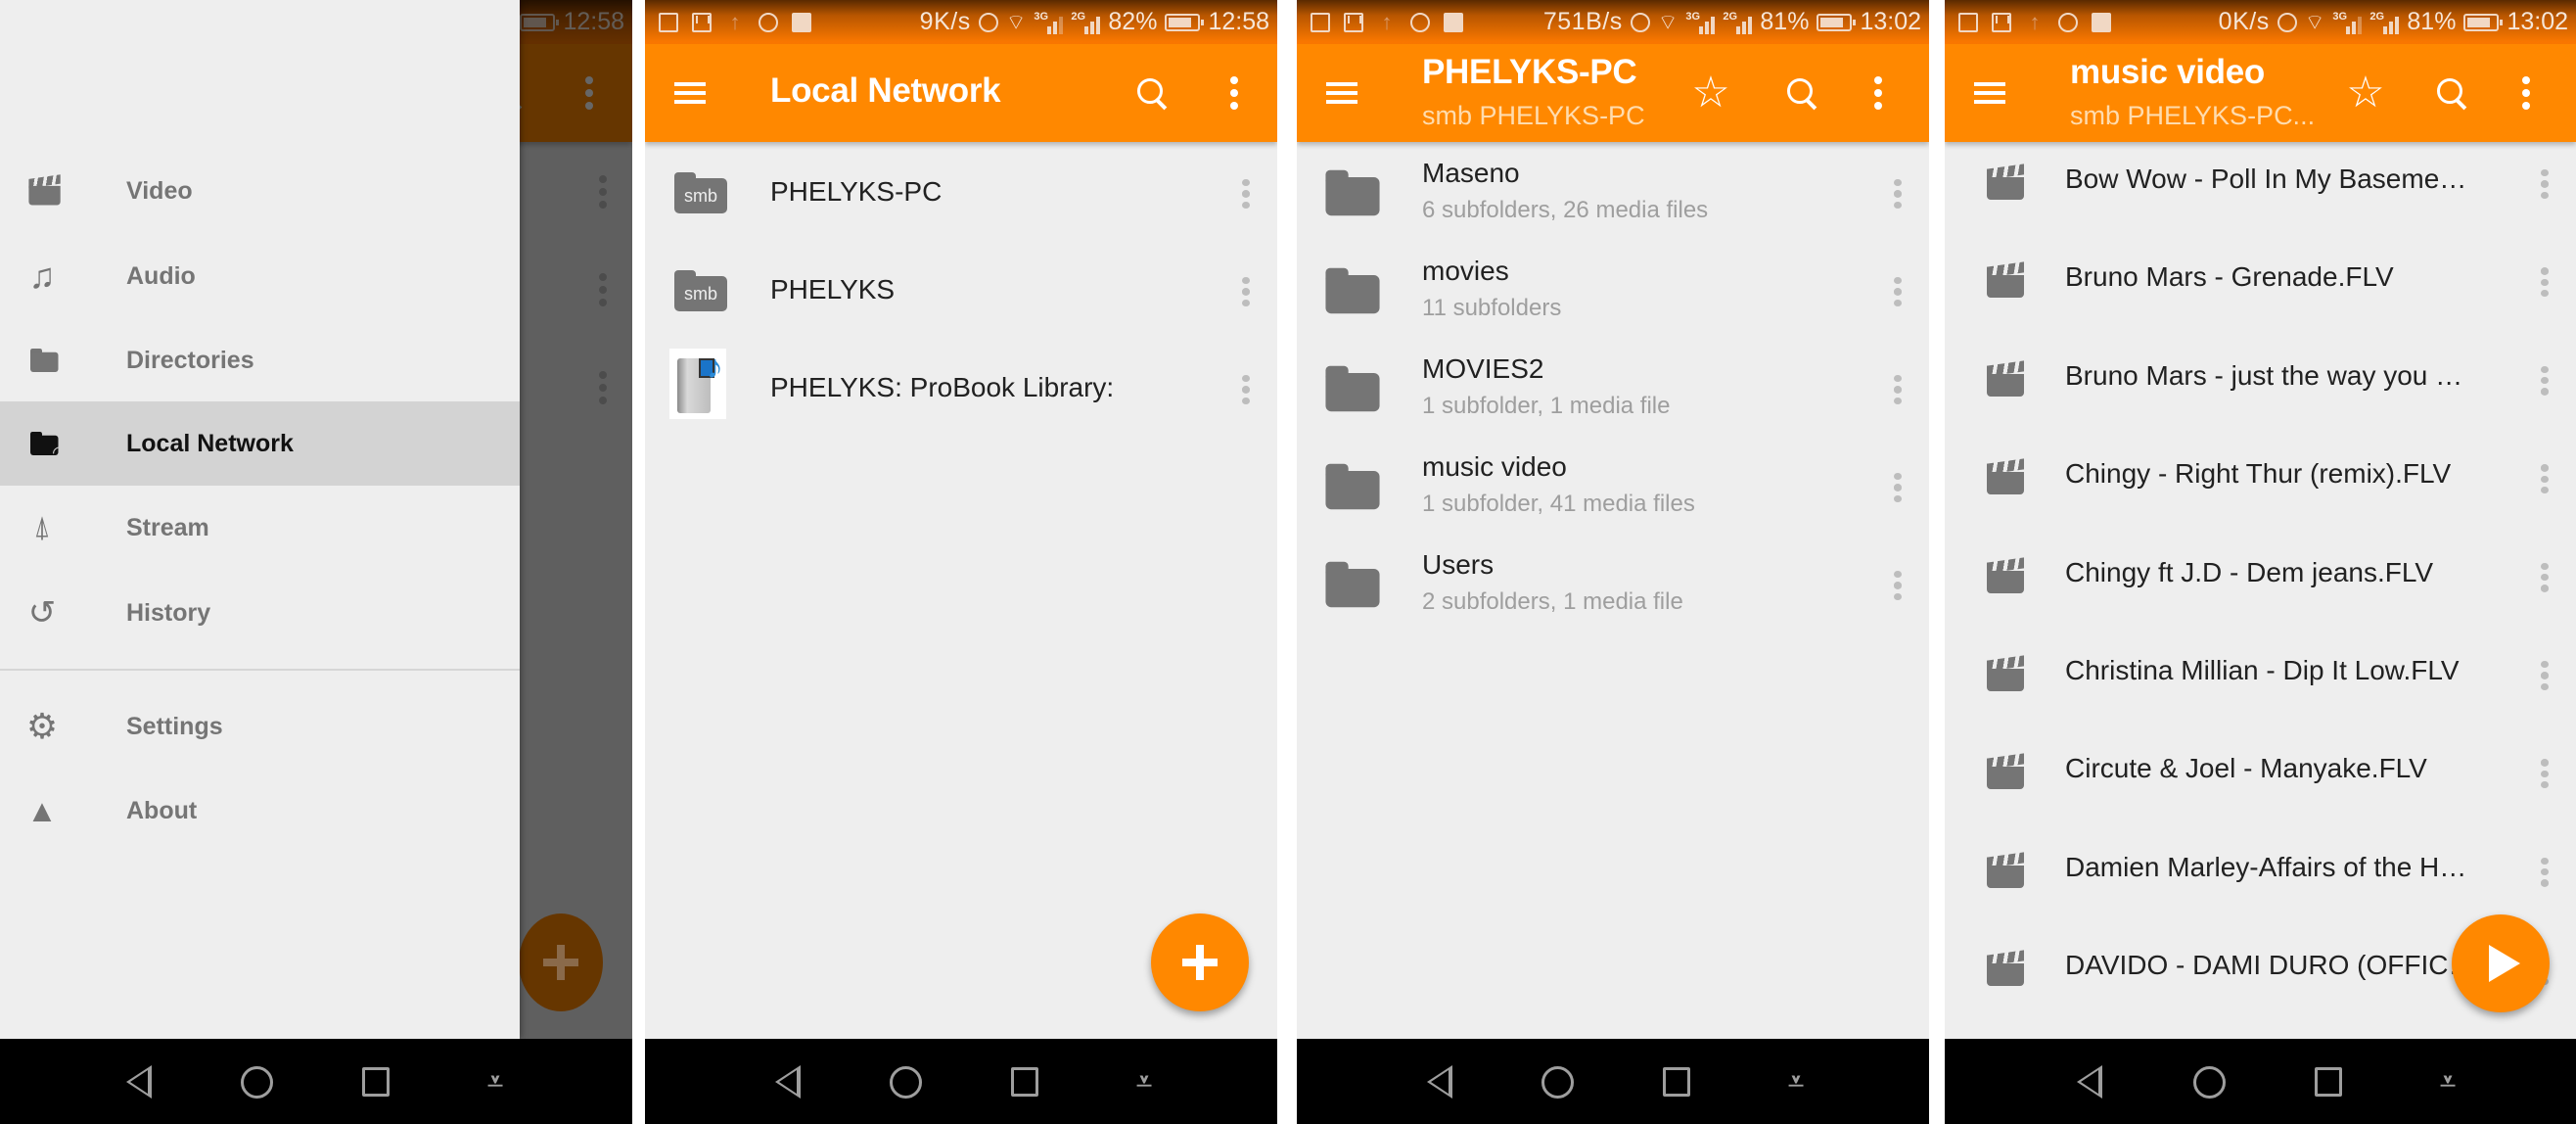 The height and width of the screenshot is (1124, 2576). I want to click on drawer-item-history: ↺ History, so click(260, 613).